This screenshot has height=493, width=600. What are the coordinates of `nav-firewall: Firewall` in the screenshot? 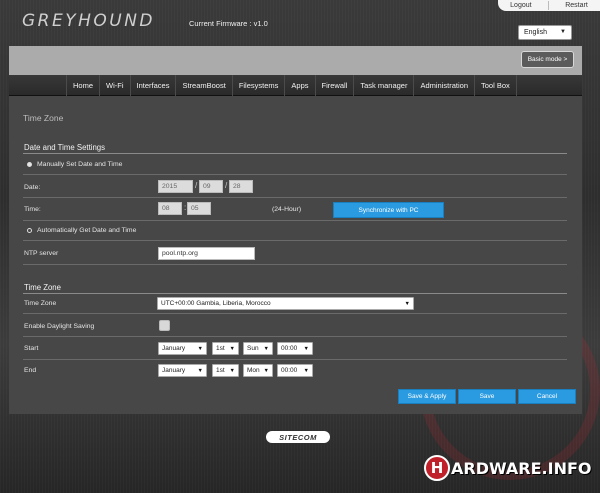 It's located at (334, 85).